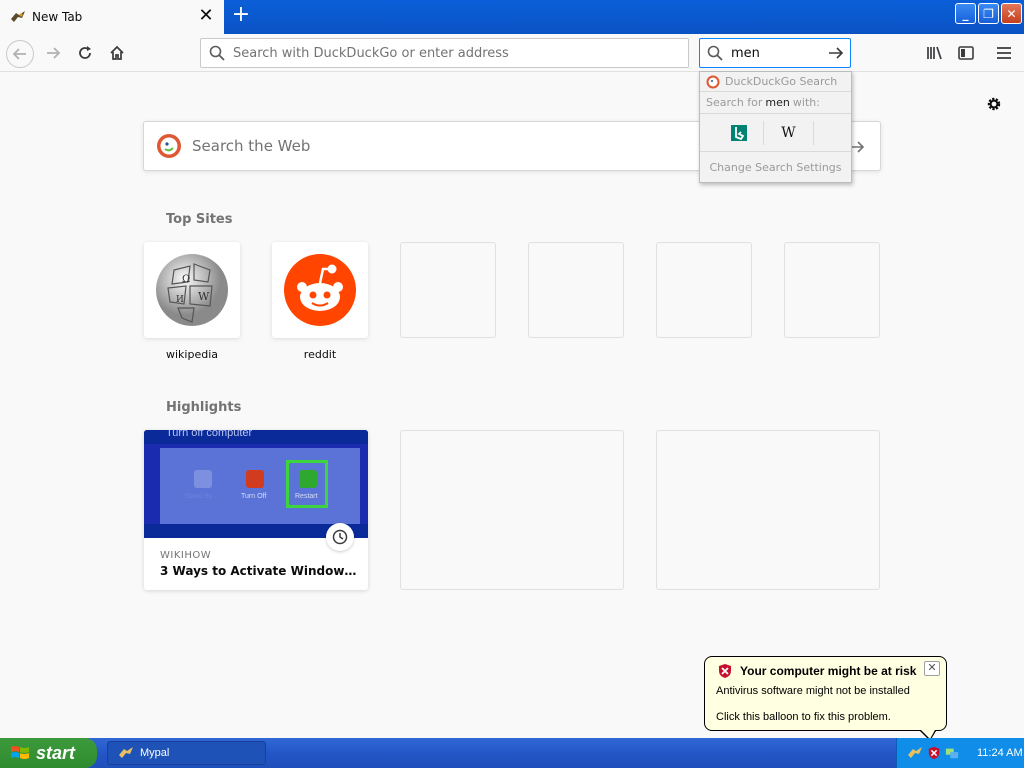  I want to click on forward-button, so click(53, 53).